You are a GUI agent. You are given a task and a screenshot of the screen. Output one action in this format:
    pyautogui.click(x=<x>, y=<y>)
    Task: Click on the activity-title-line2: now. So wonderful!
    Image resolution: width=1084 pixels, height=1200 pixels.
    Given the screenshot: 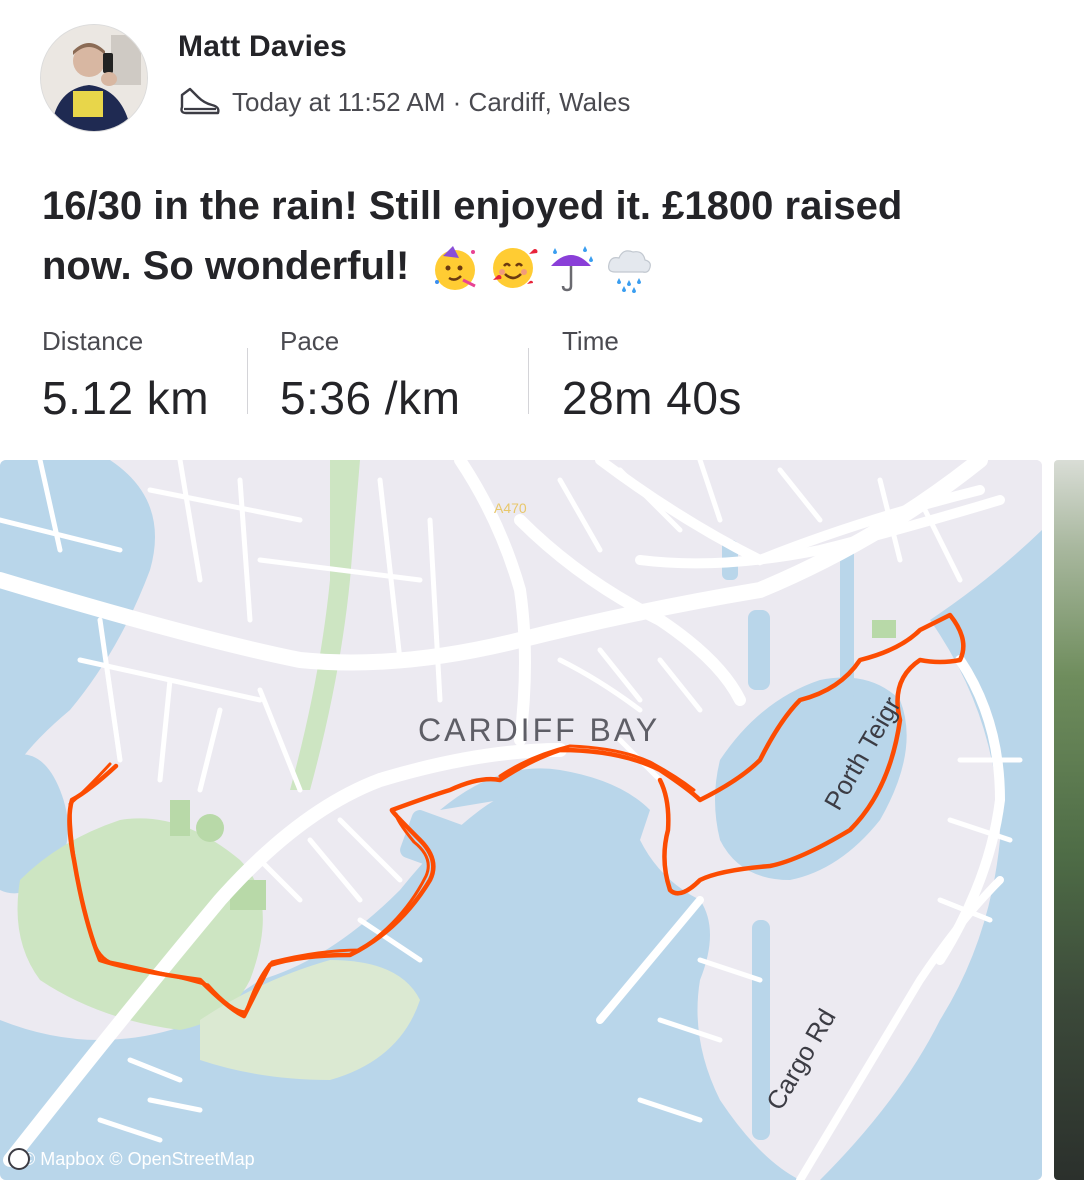 What is the action you would take?
    pyautogui.click(x=226, y=266)
    